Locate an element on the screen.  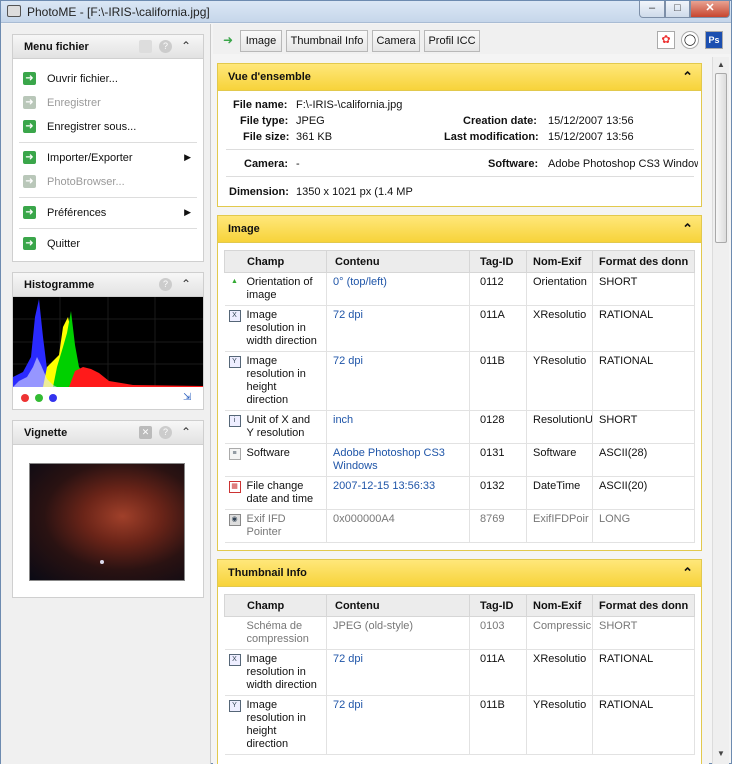
menu-divider is located at coordinates (108, 142).